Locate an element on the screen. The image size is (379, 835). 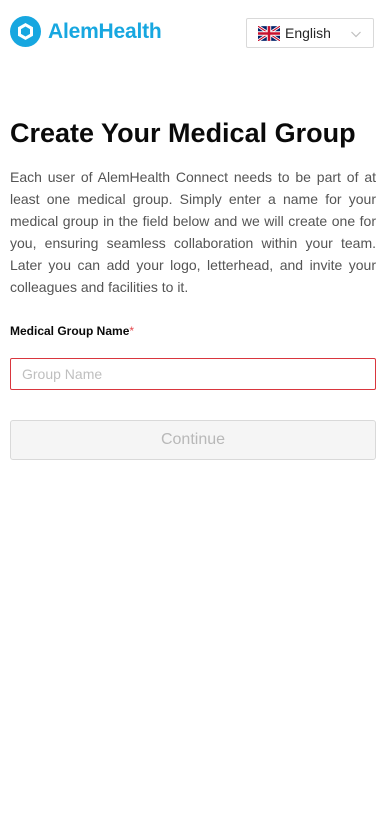
medical-group-name-label: Medical Group Name* is located at coordinates (72, 331).